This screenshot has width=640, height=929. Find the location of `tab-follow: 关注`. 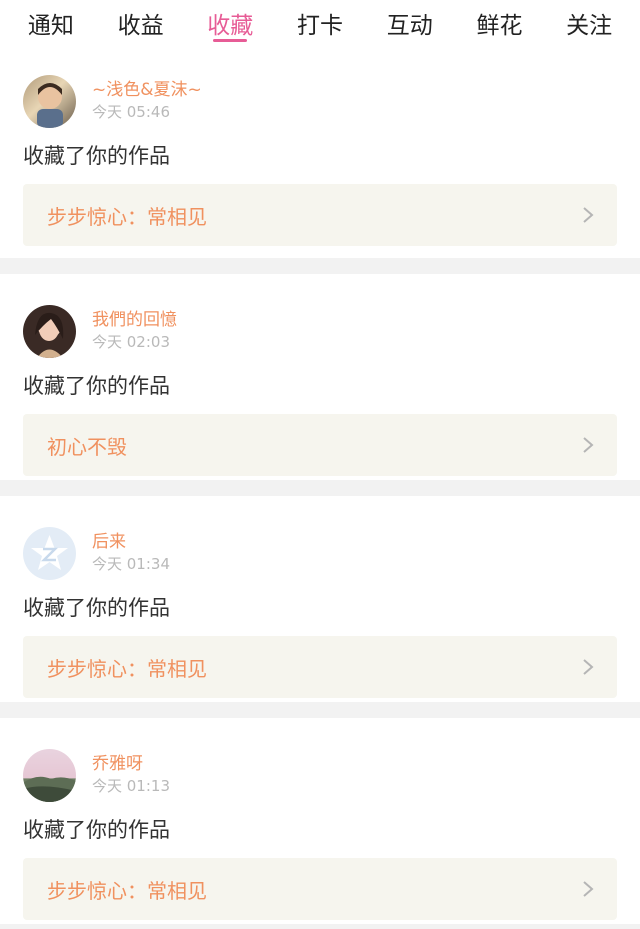

tab-follow: 关注 is located at coordinates (589, 22).